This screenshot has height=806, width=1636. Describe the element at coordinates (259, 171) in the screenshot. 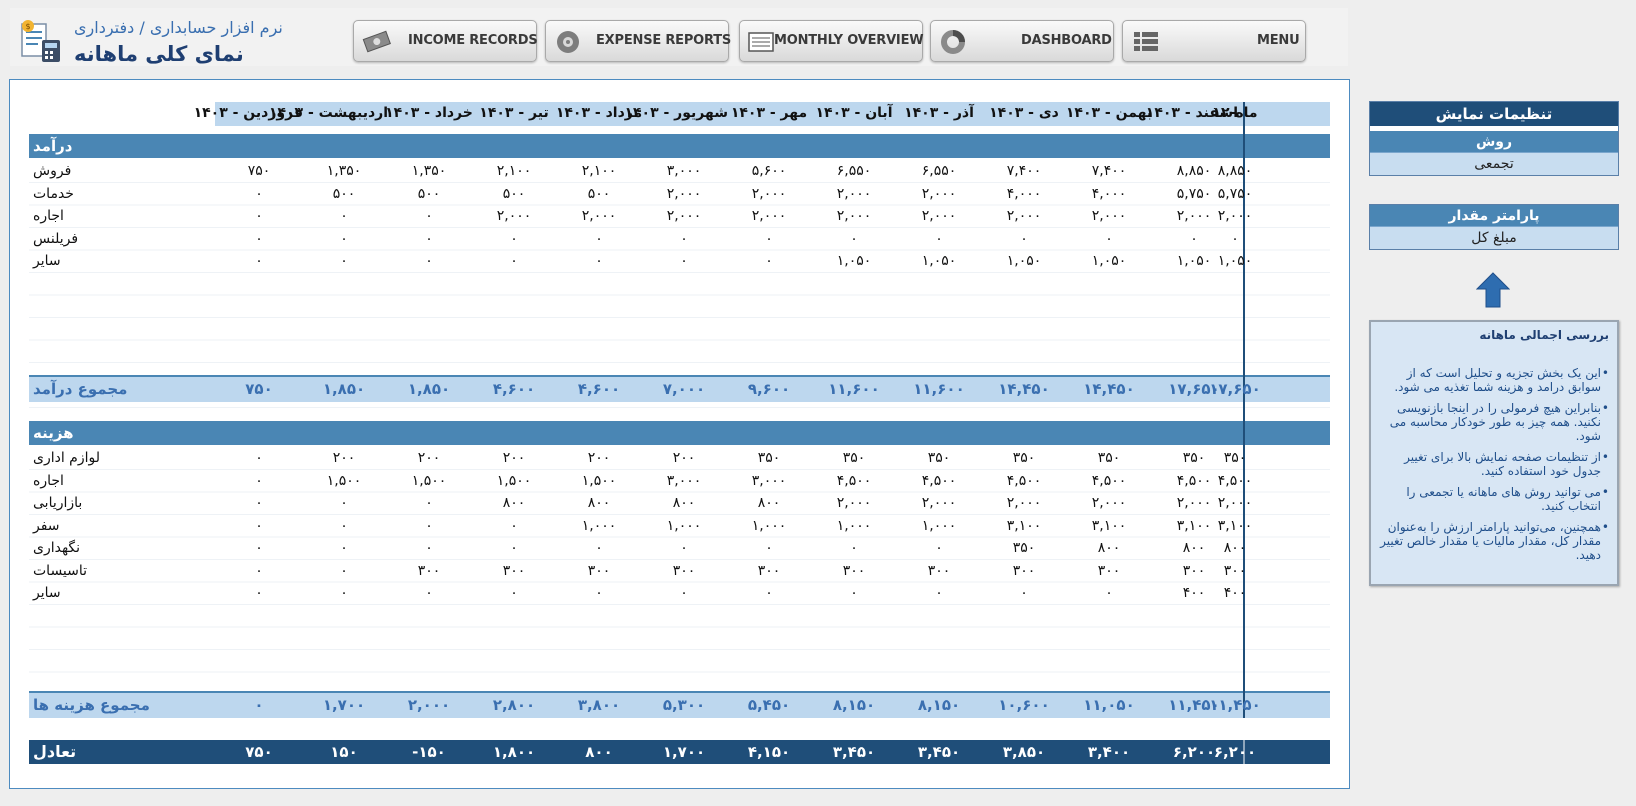

I see `income-cell: ۷۵۰` at that location.